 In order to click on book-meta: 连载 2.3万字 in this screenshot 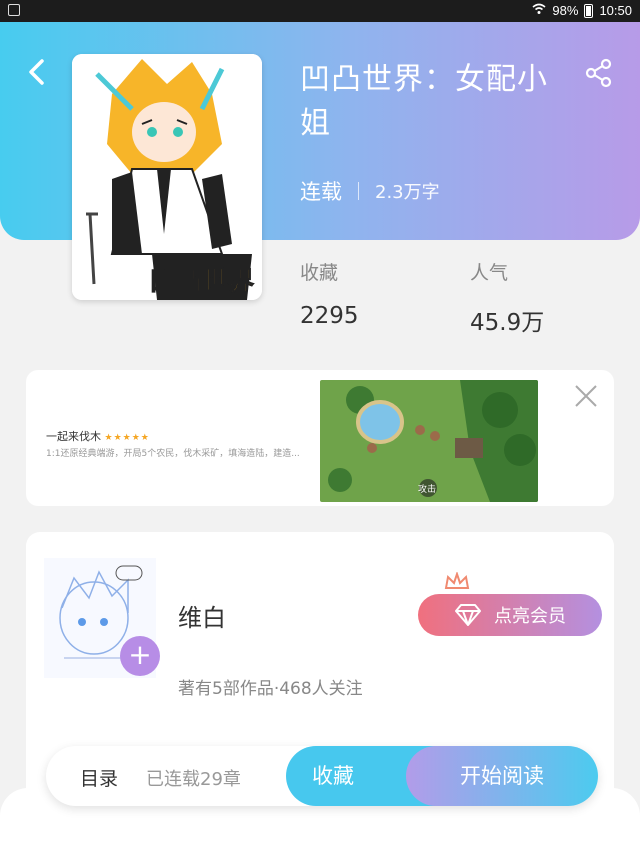, I will do `click(370, 191)`.